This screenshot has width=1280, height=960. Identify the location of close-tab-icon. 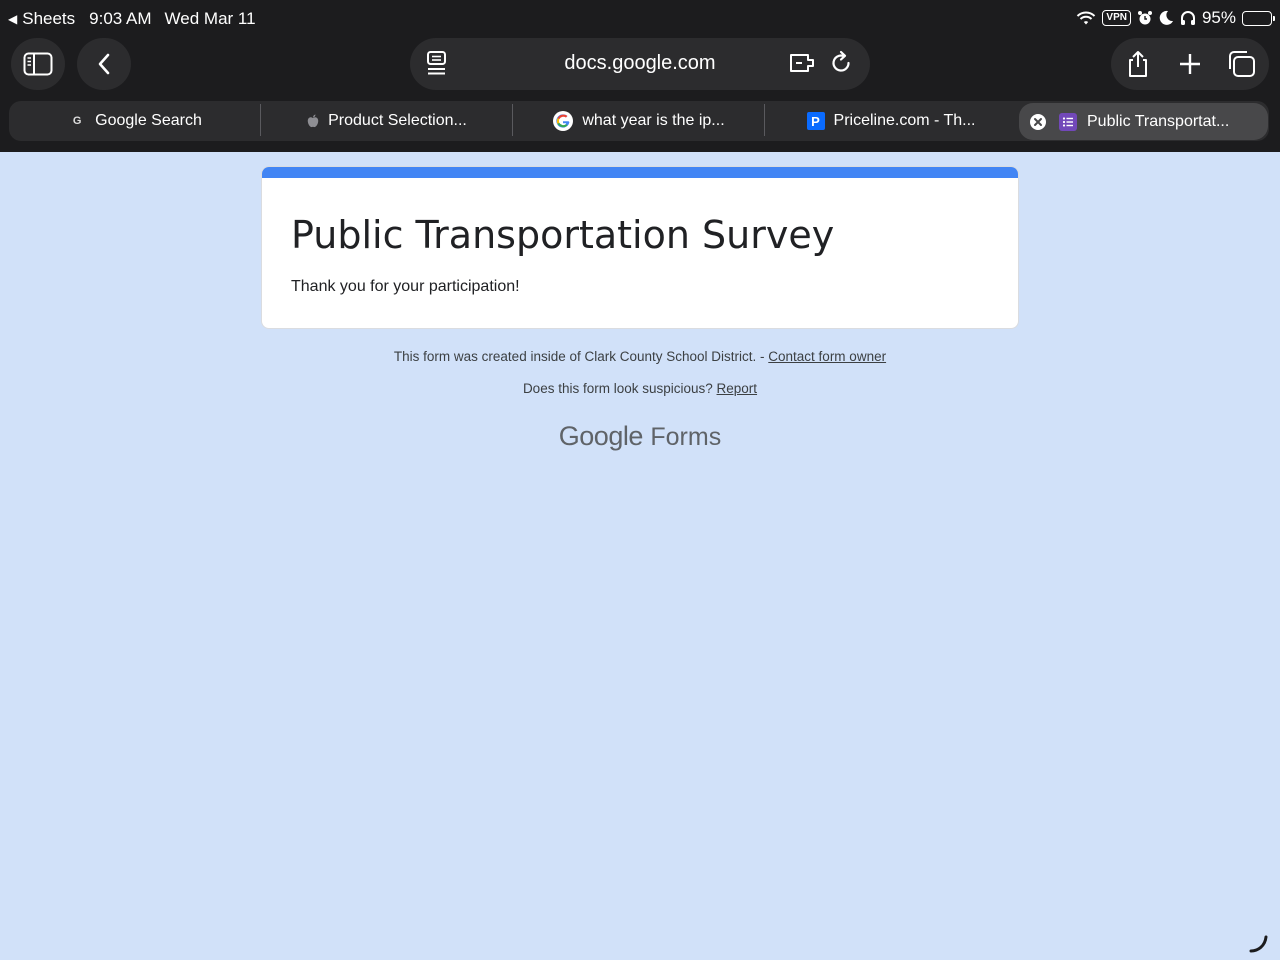
(1038, 122).